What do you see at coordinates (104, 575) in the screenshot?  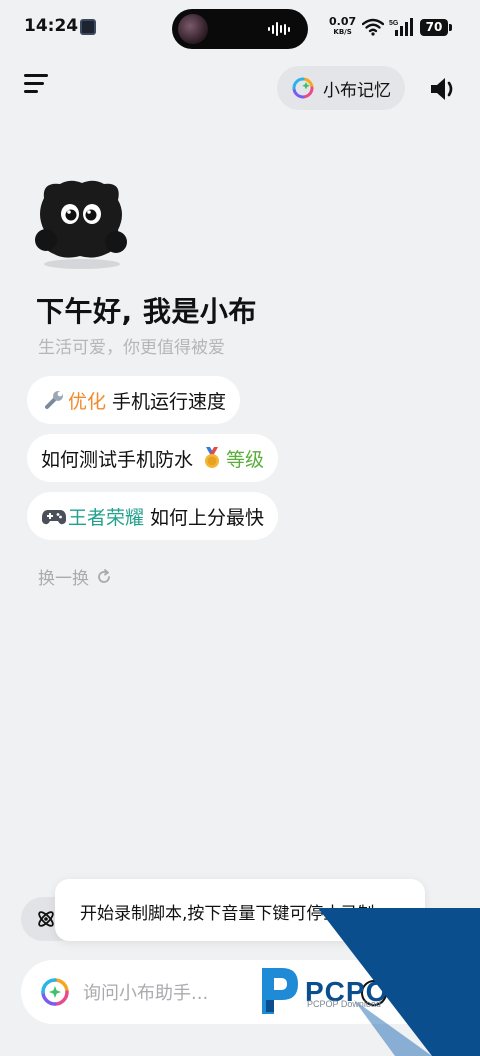 I see `refresh-icon` at bounding box center [104, 575].